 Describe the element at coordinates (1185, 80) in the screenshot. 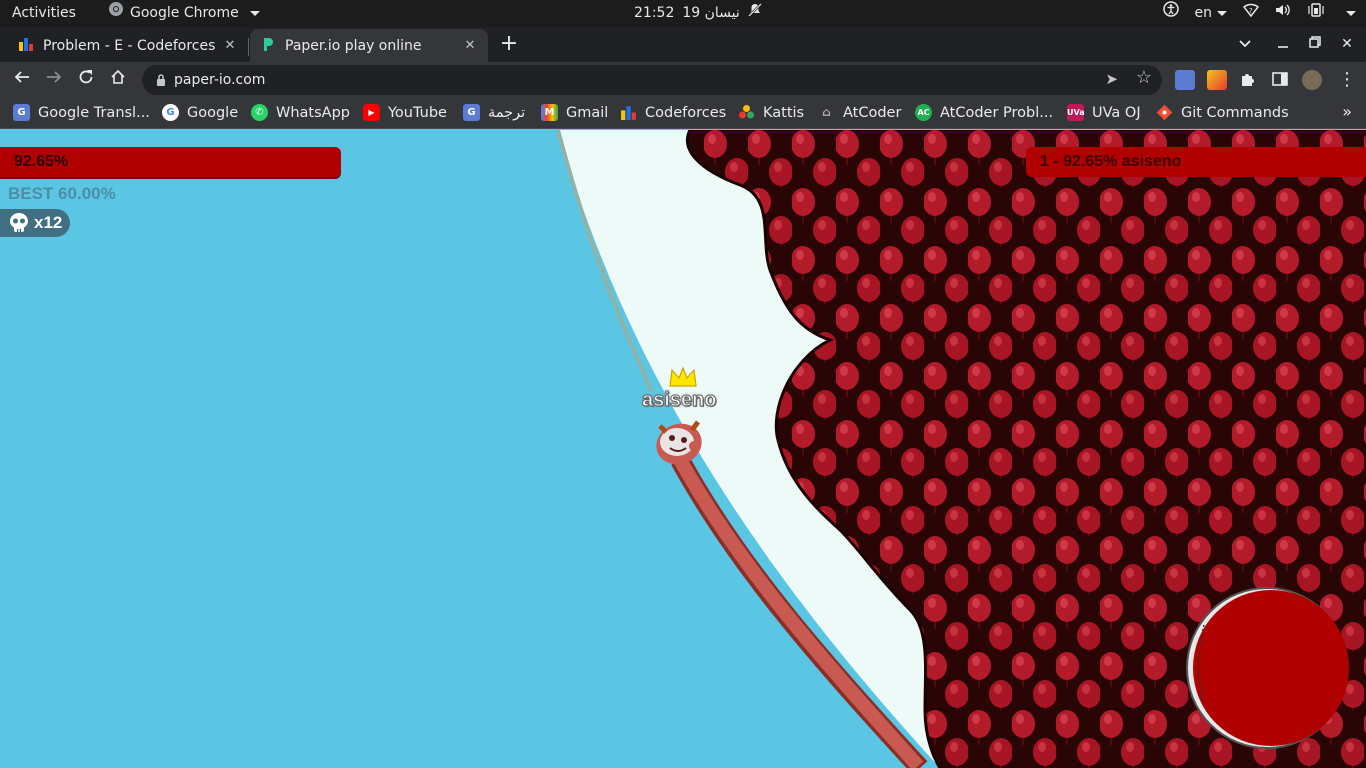

I see `google-translate-extension-icon` at that location.